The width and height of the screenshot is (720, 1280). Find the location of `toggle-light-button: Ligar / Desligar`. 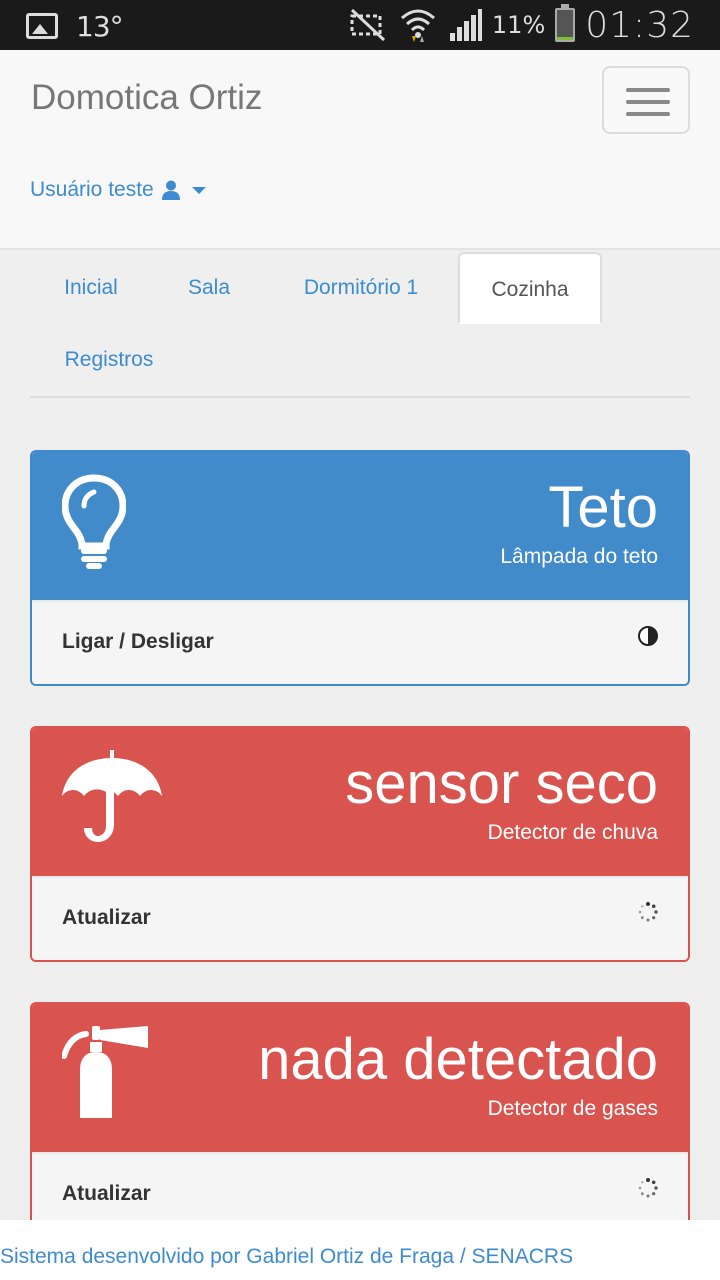

toggle-light-button: Ligar / Desligar is located at coordinates (360, 642).